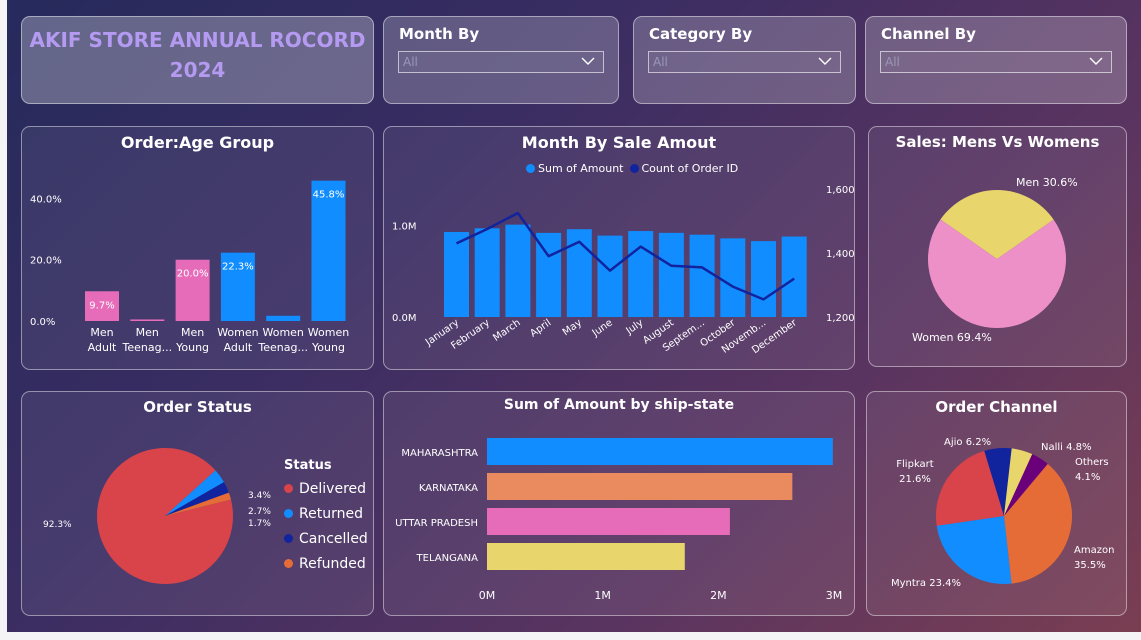 This screenshot has width=1141, height=640. What do you see at coordinates (926, 583) in the screenshot?
I see `pie-label: Myntra 23.4%` at bounding box center [926, 583].